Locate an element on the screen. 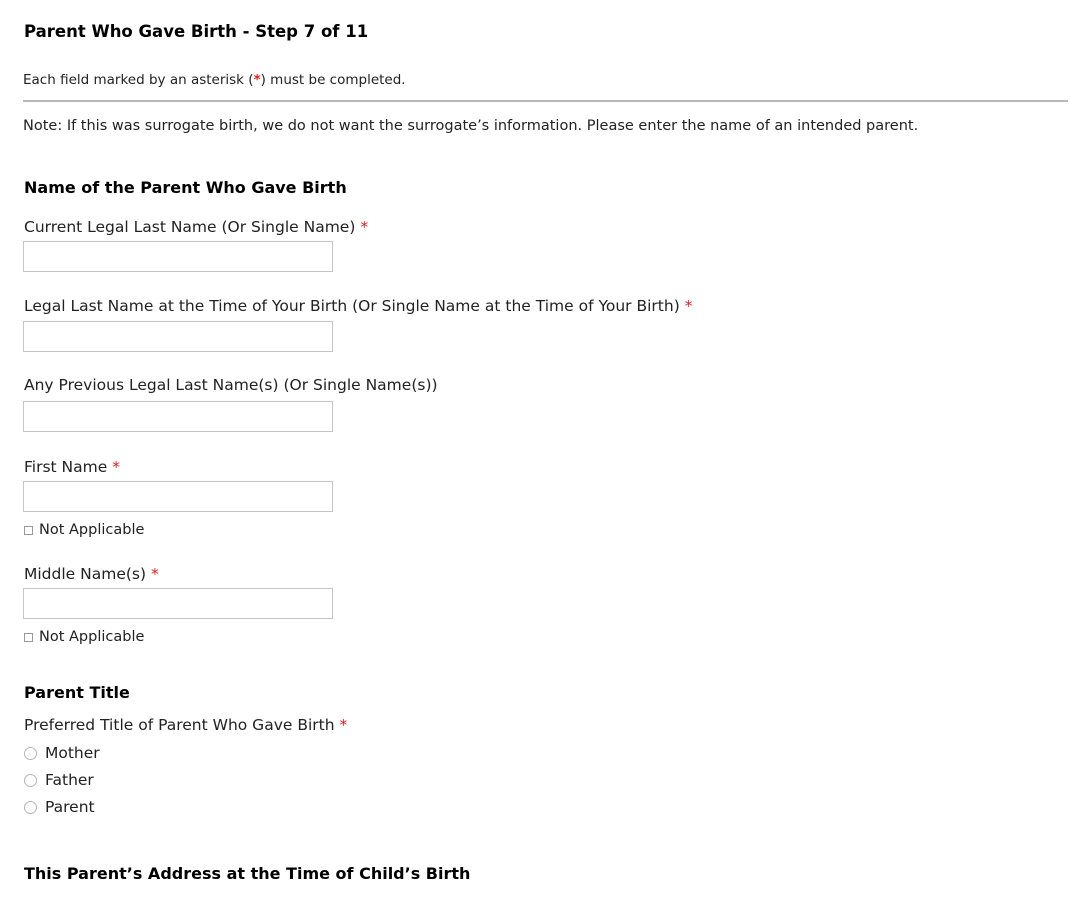  first-name-not-applicable-checkbox: Not Applicable is located at coordinates (84, 530).